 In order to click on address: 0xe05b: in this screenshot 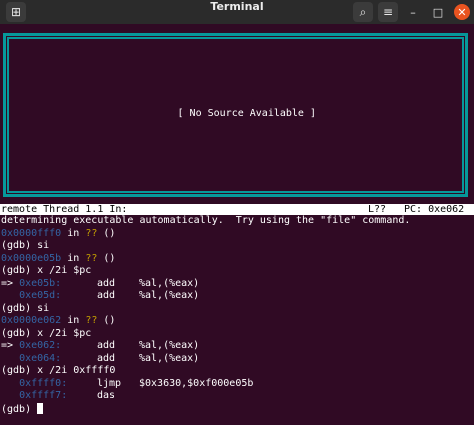, I will do `click(40, 283)`.